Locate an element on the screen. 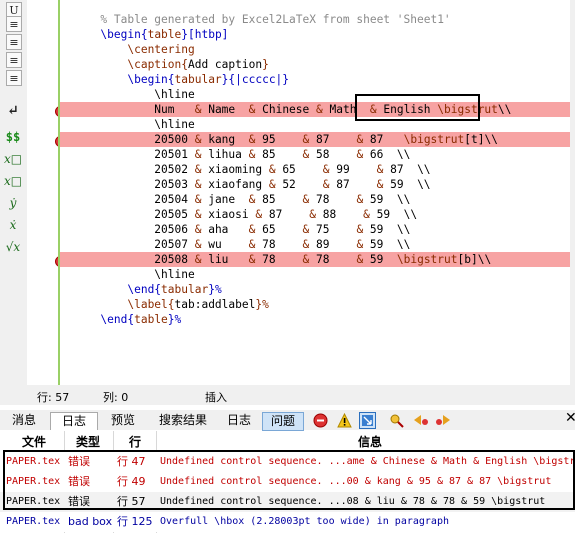 The width and height of the screenshot is (575, 537). code-line: \begin{tabular}{|ccccc|} is located at coordinates (315, 79).